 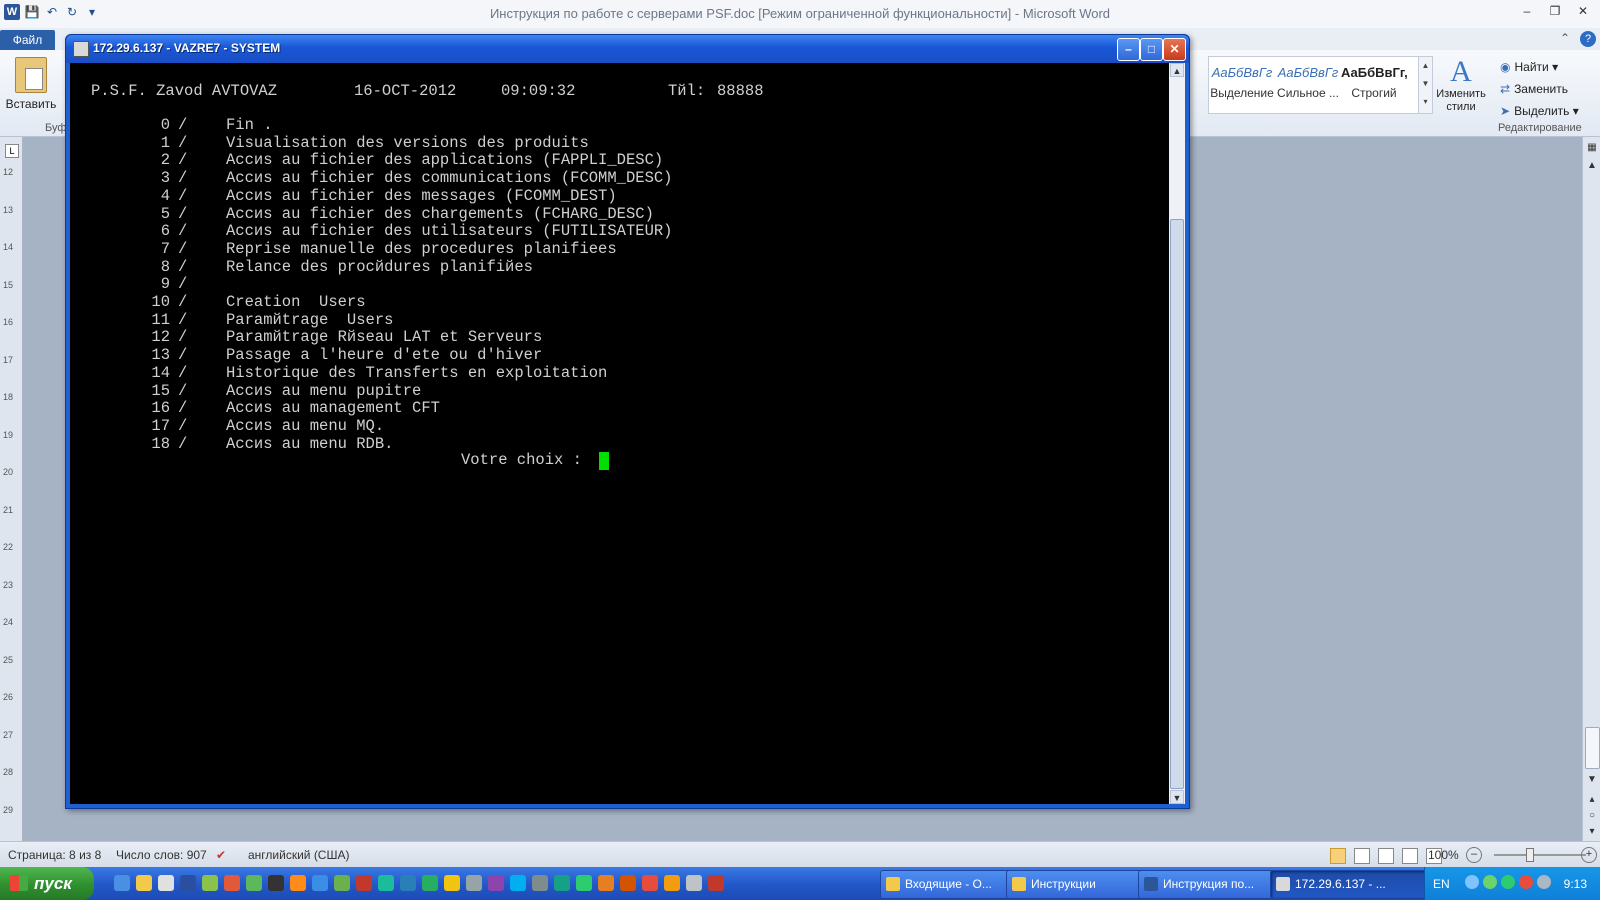 What do you see at coordinates (1242, 85) in the screenshot?
I see `style-emphasis: АаБбВвГг Выделение` at bounding box center [1242, 85].